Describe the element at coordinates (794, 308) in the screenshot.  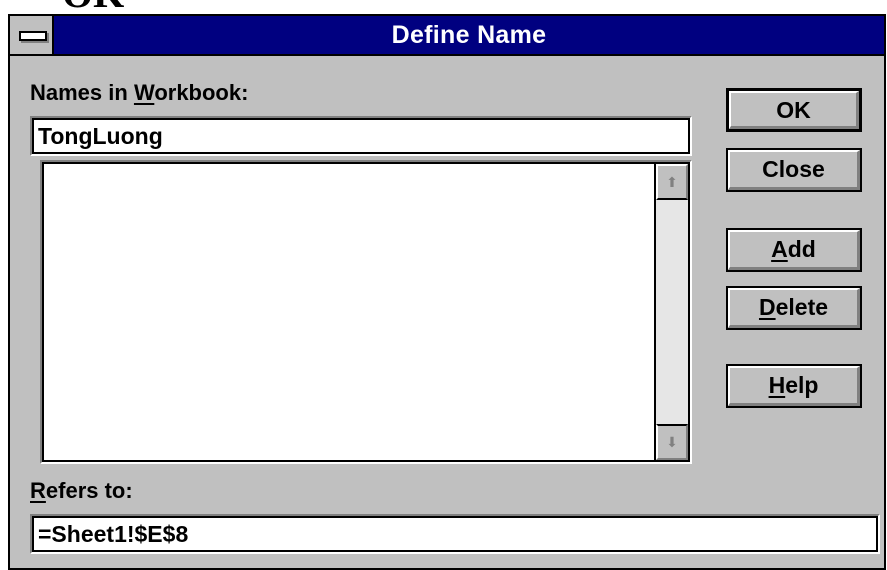
I see `delete-button: Delete` at that location.